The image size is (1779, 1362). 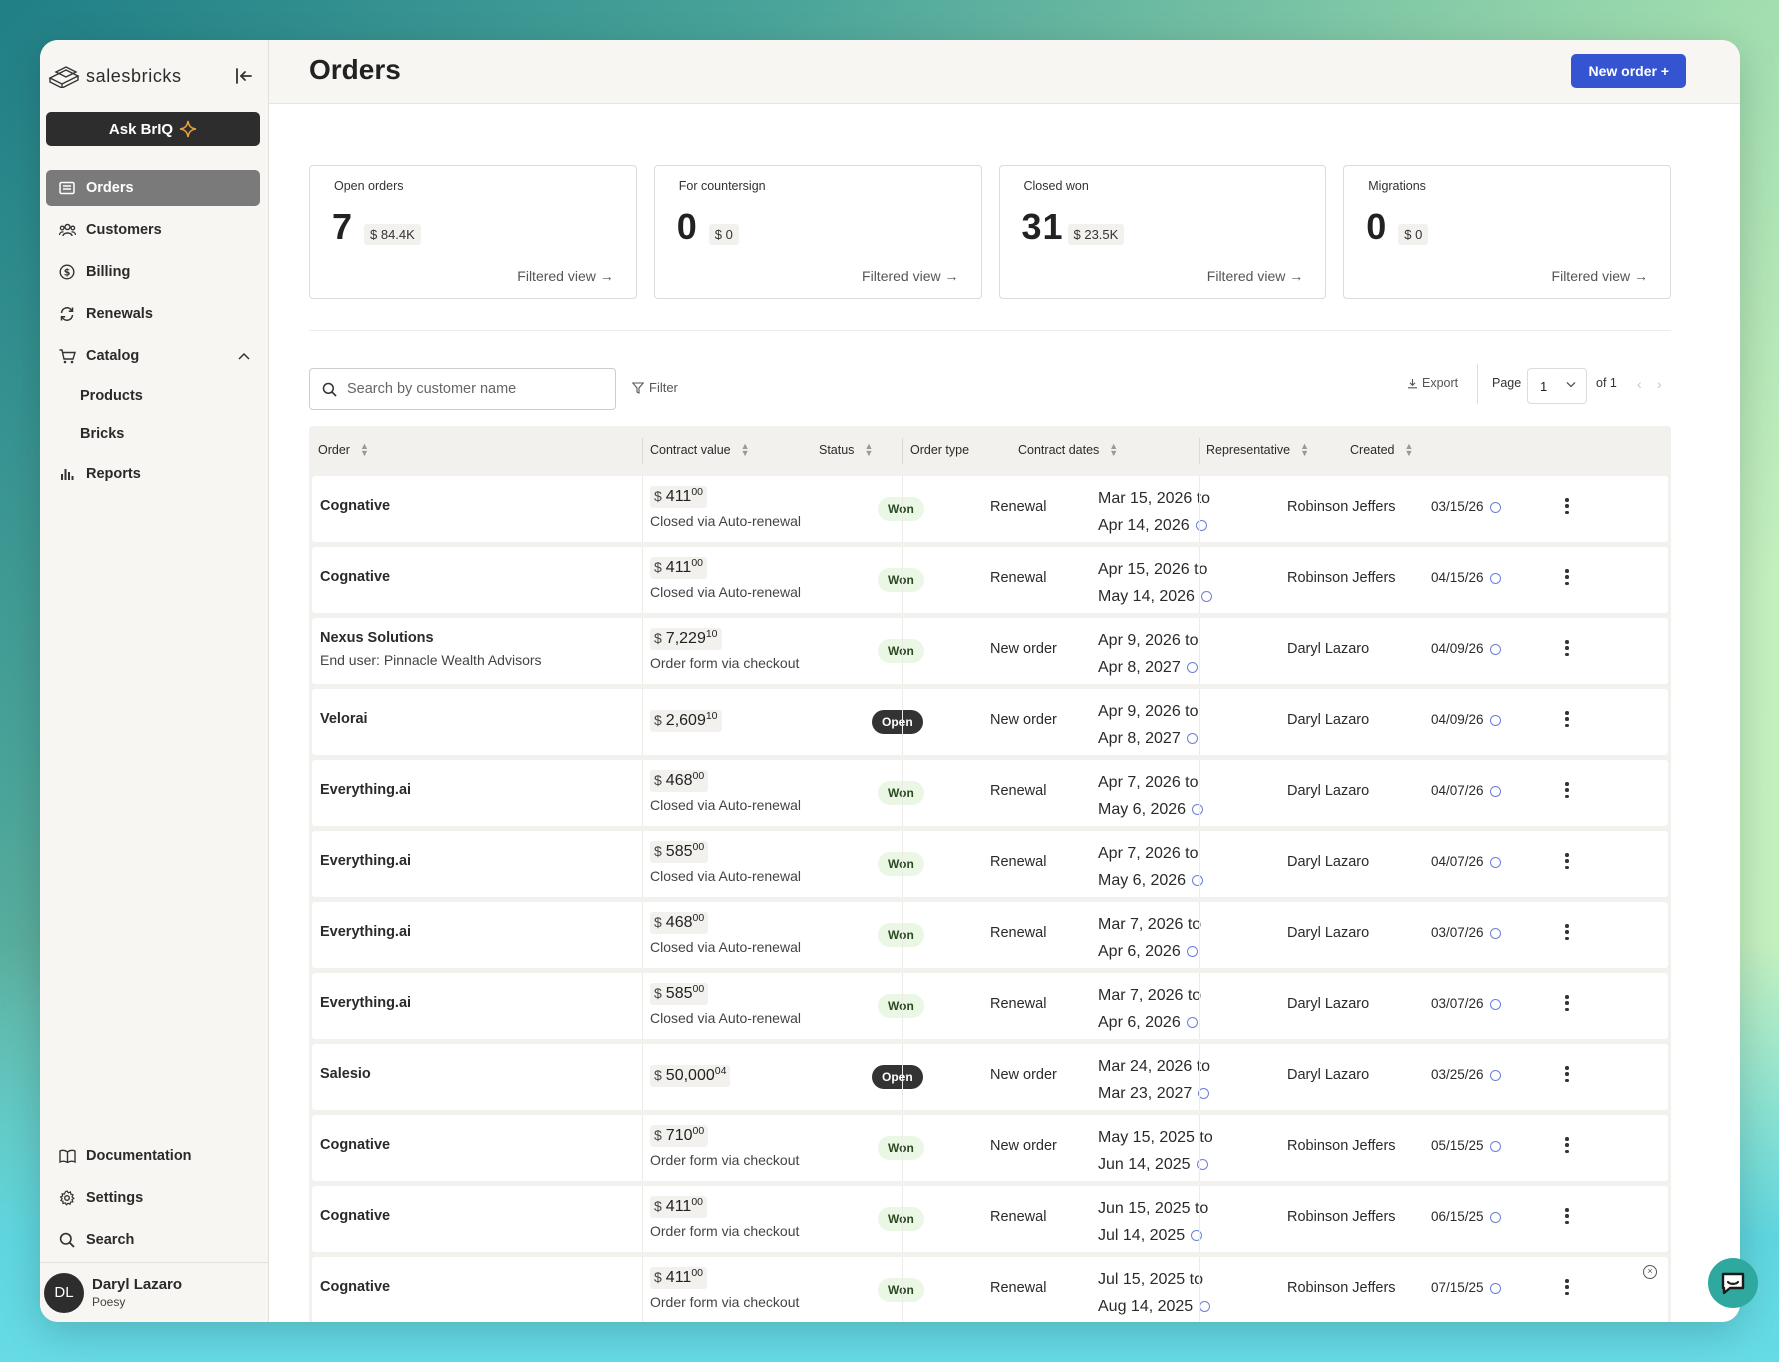 I want to click on sidebar-item-orders: Orders, so click(x=153, y=188).